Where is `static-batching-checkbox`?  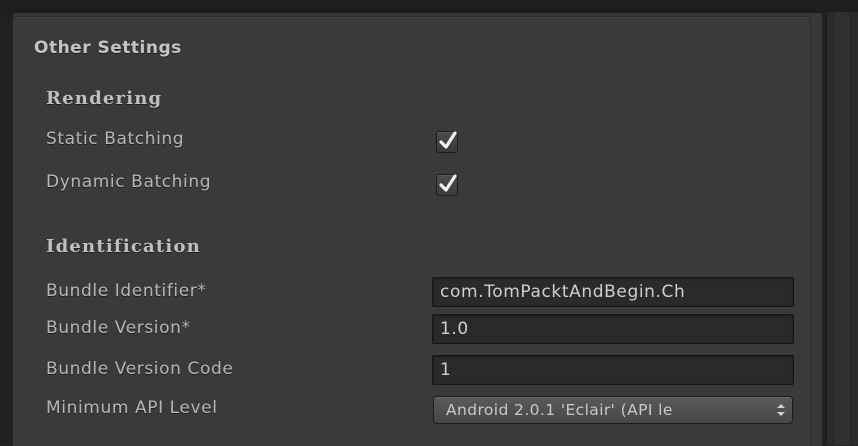 static-batching-checkbox is located at coordinates (447, 142).